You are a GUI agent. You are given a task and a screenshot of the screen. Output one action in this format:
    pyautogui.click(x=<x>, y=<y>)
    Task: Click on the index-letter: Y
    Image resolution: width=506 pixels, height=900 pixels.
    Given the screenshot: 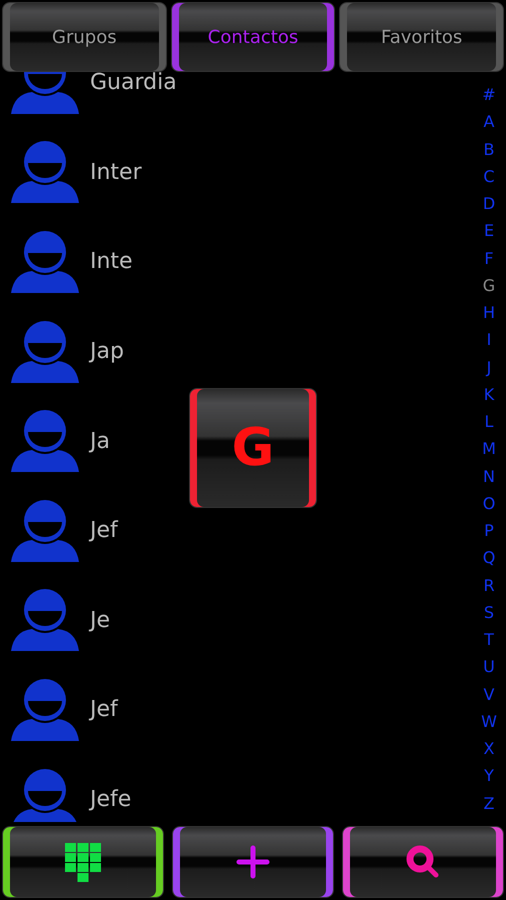 What is the action you would take?
    pyautogui.click(x=489, y=776)
    